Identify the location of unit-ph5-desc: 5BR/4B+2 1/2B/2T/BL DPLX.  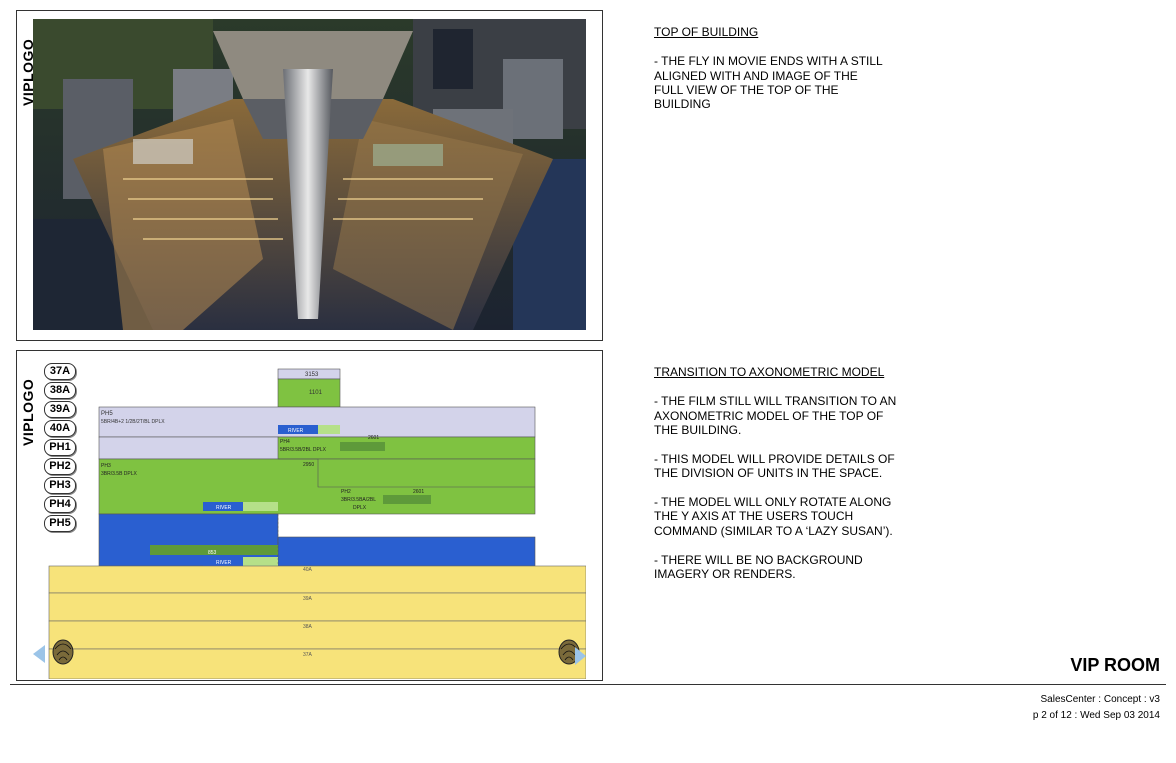
(133, 422).